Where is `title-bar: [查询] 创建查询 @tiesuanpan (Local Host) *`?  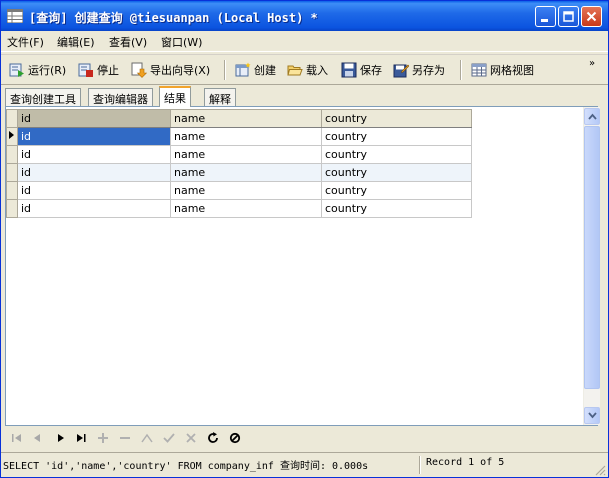 title-bar: [查询] 创建查询 @tiesuanpan (Local Host) * is located at coordinates (304, 16).